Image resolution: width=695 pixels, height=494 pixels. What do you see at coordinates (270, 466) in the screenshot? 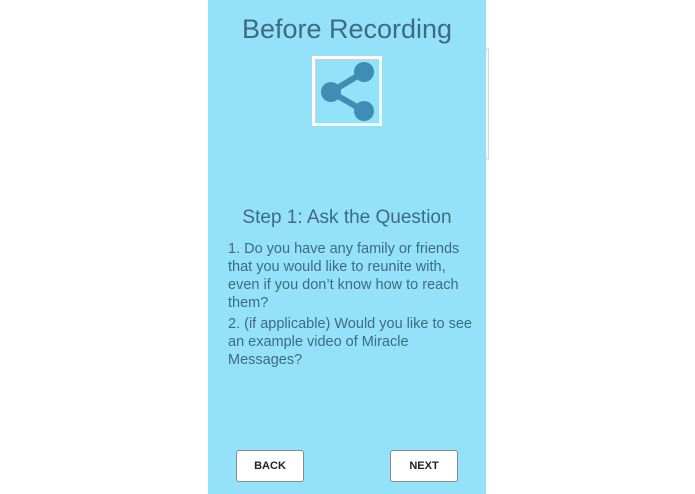
I see `back-button: BACK` at bounding box center [270, 466].